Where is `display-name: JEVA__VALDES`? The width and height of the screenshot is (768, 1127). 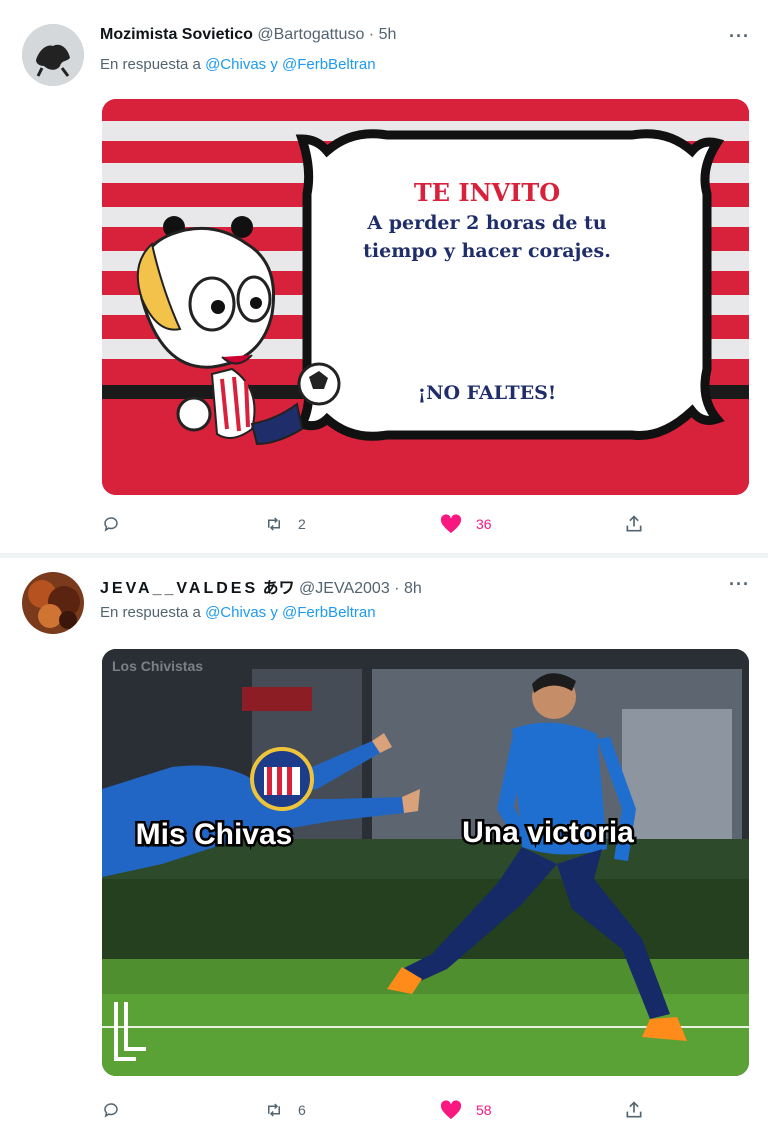 display-name: JEVA__VALDES is located at coordinates (179, 588).